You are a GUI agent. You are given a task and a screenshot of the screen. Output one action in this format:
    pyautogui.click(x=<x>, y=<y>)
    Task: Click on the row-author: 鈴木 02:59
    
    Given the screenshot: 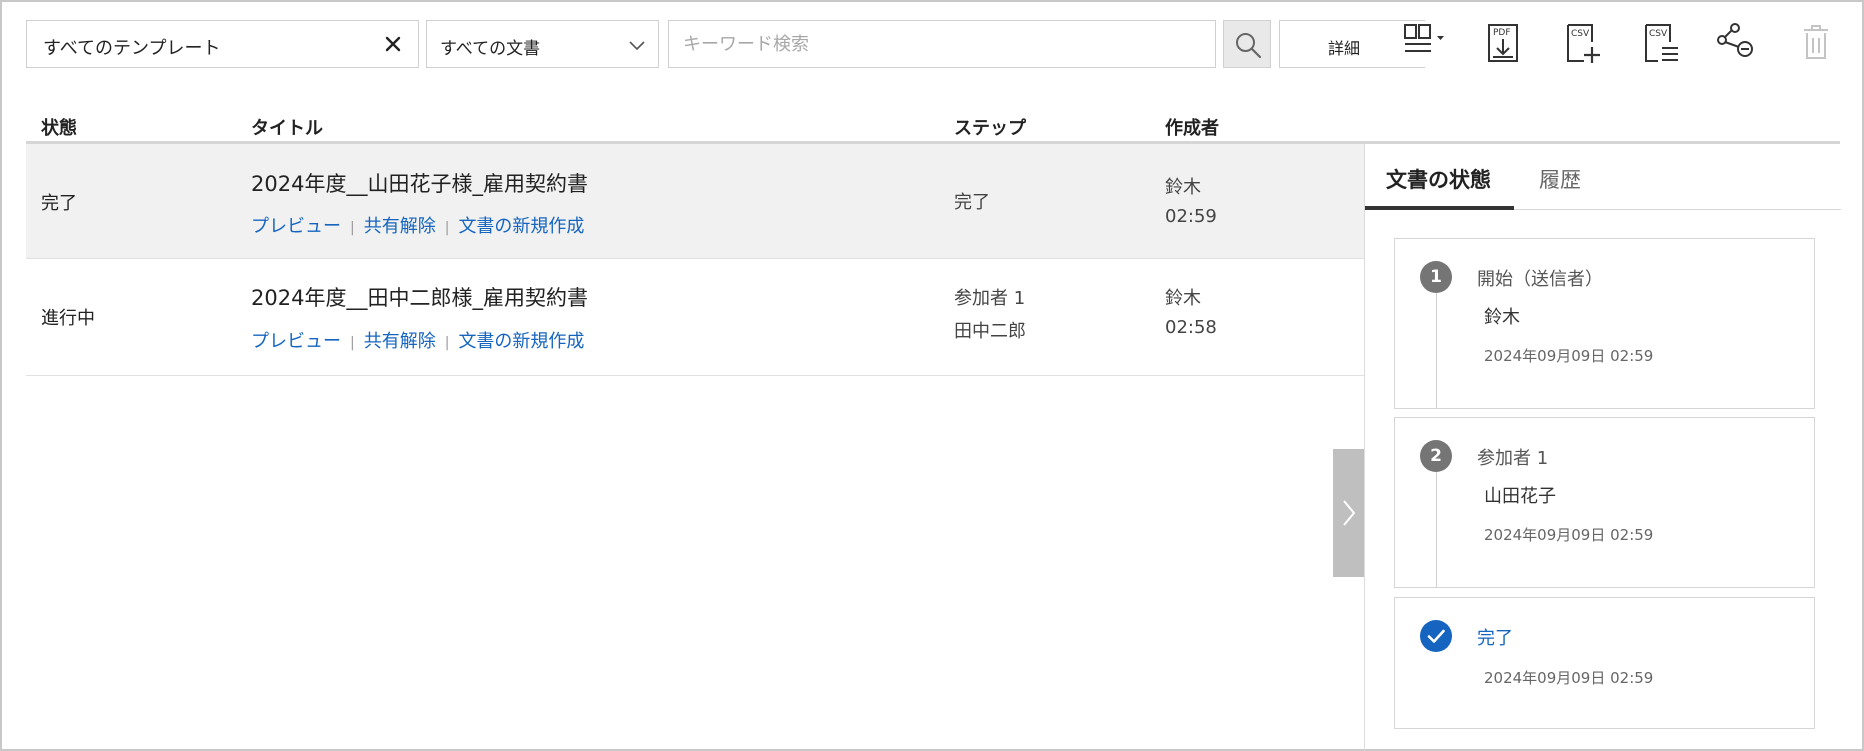 What is the action you would take?
    pyautogui.click(x=1191, y=202)
    